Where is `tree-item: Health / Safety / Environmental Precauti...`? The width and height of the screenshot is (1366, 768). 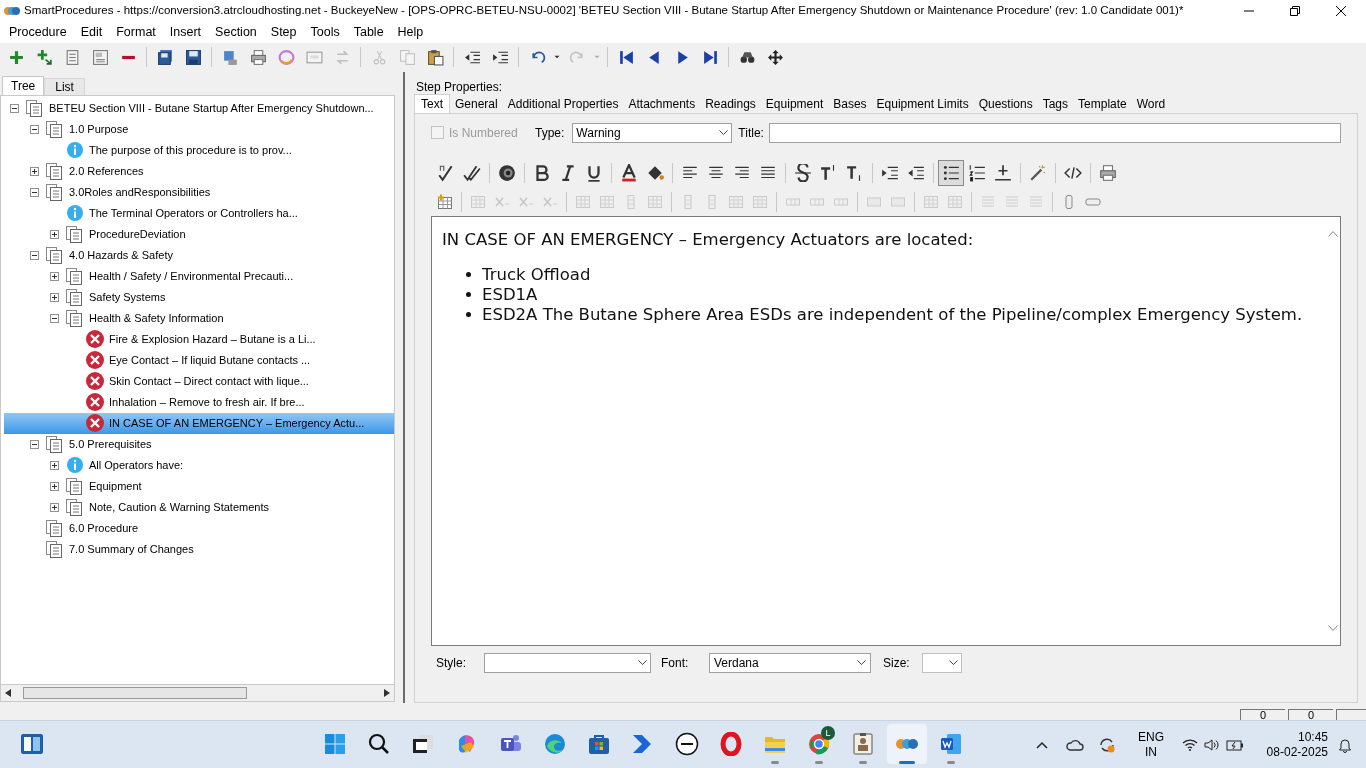 tree-item: Health / Safety / Environmental Precauti... is located at coordinates (191, 276).